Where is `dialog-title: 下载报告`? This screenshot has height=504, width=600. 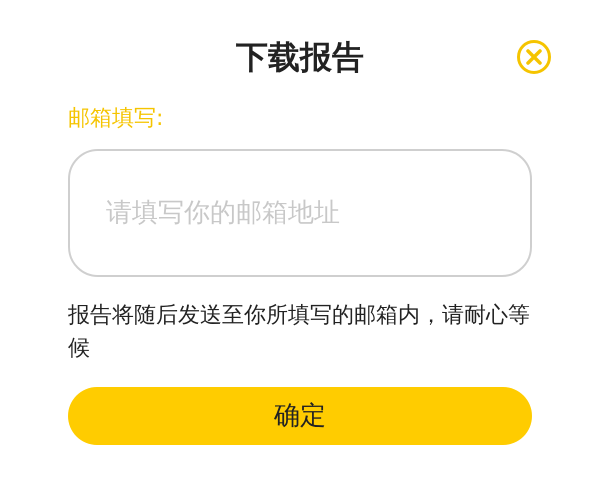
dialog-title: 下载报告 is located at coordinates (300, 57).